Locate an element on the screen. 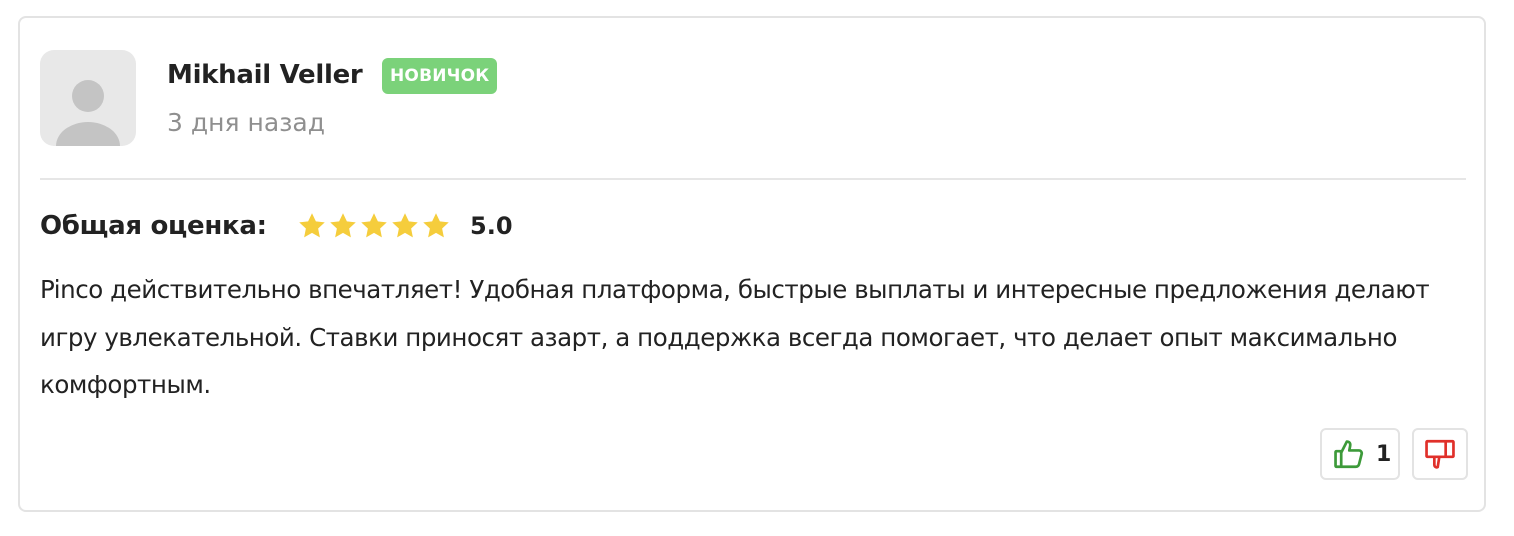  like-button: 1 is located at coordinates (1360, 454).